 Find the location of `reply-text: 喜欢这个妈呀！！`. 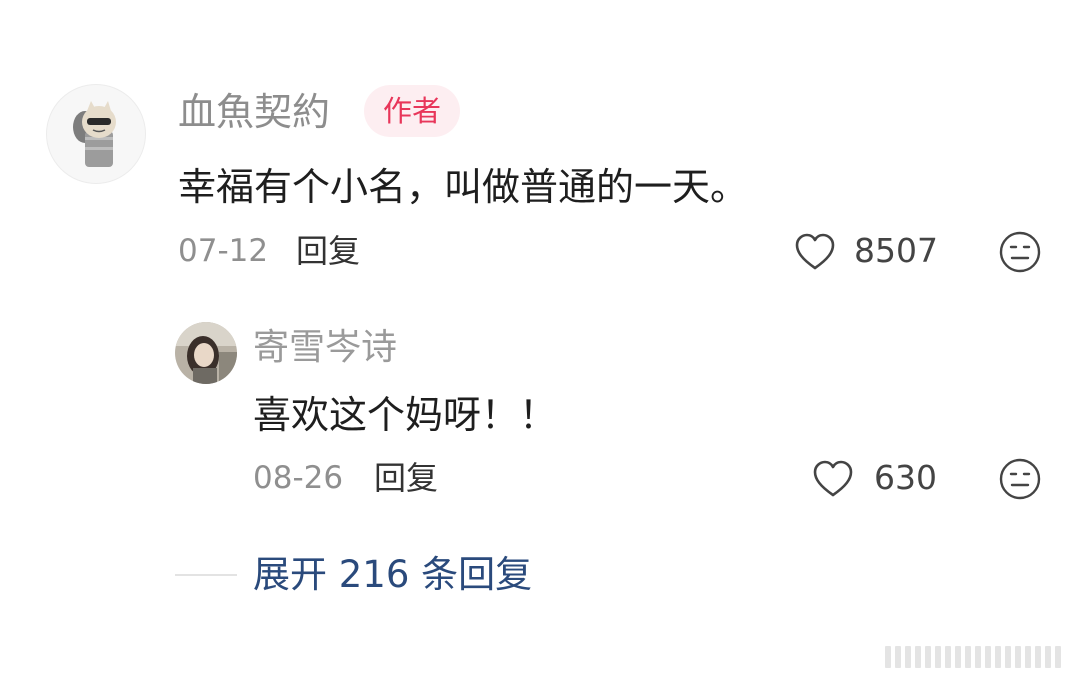

reply-text: 喜欢这个妈呀！！ is located at coordinates (405, 415).